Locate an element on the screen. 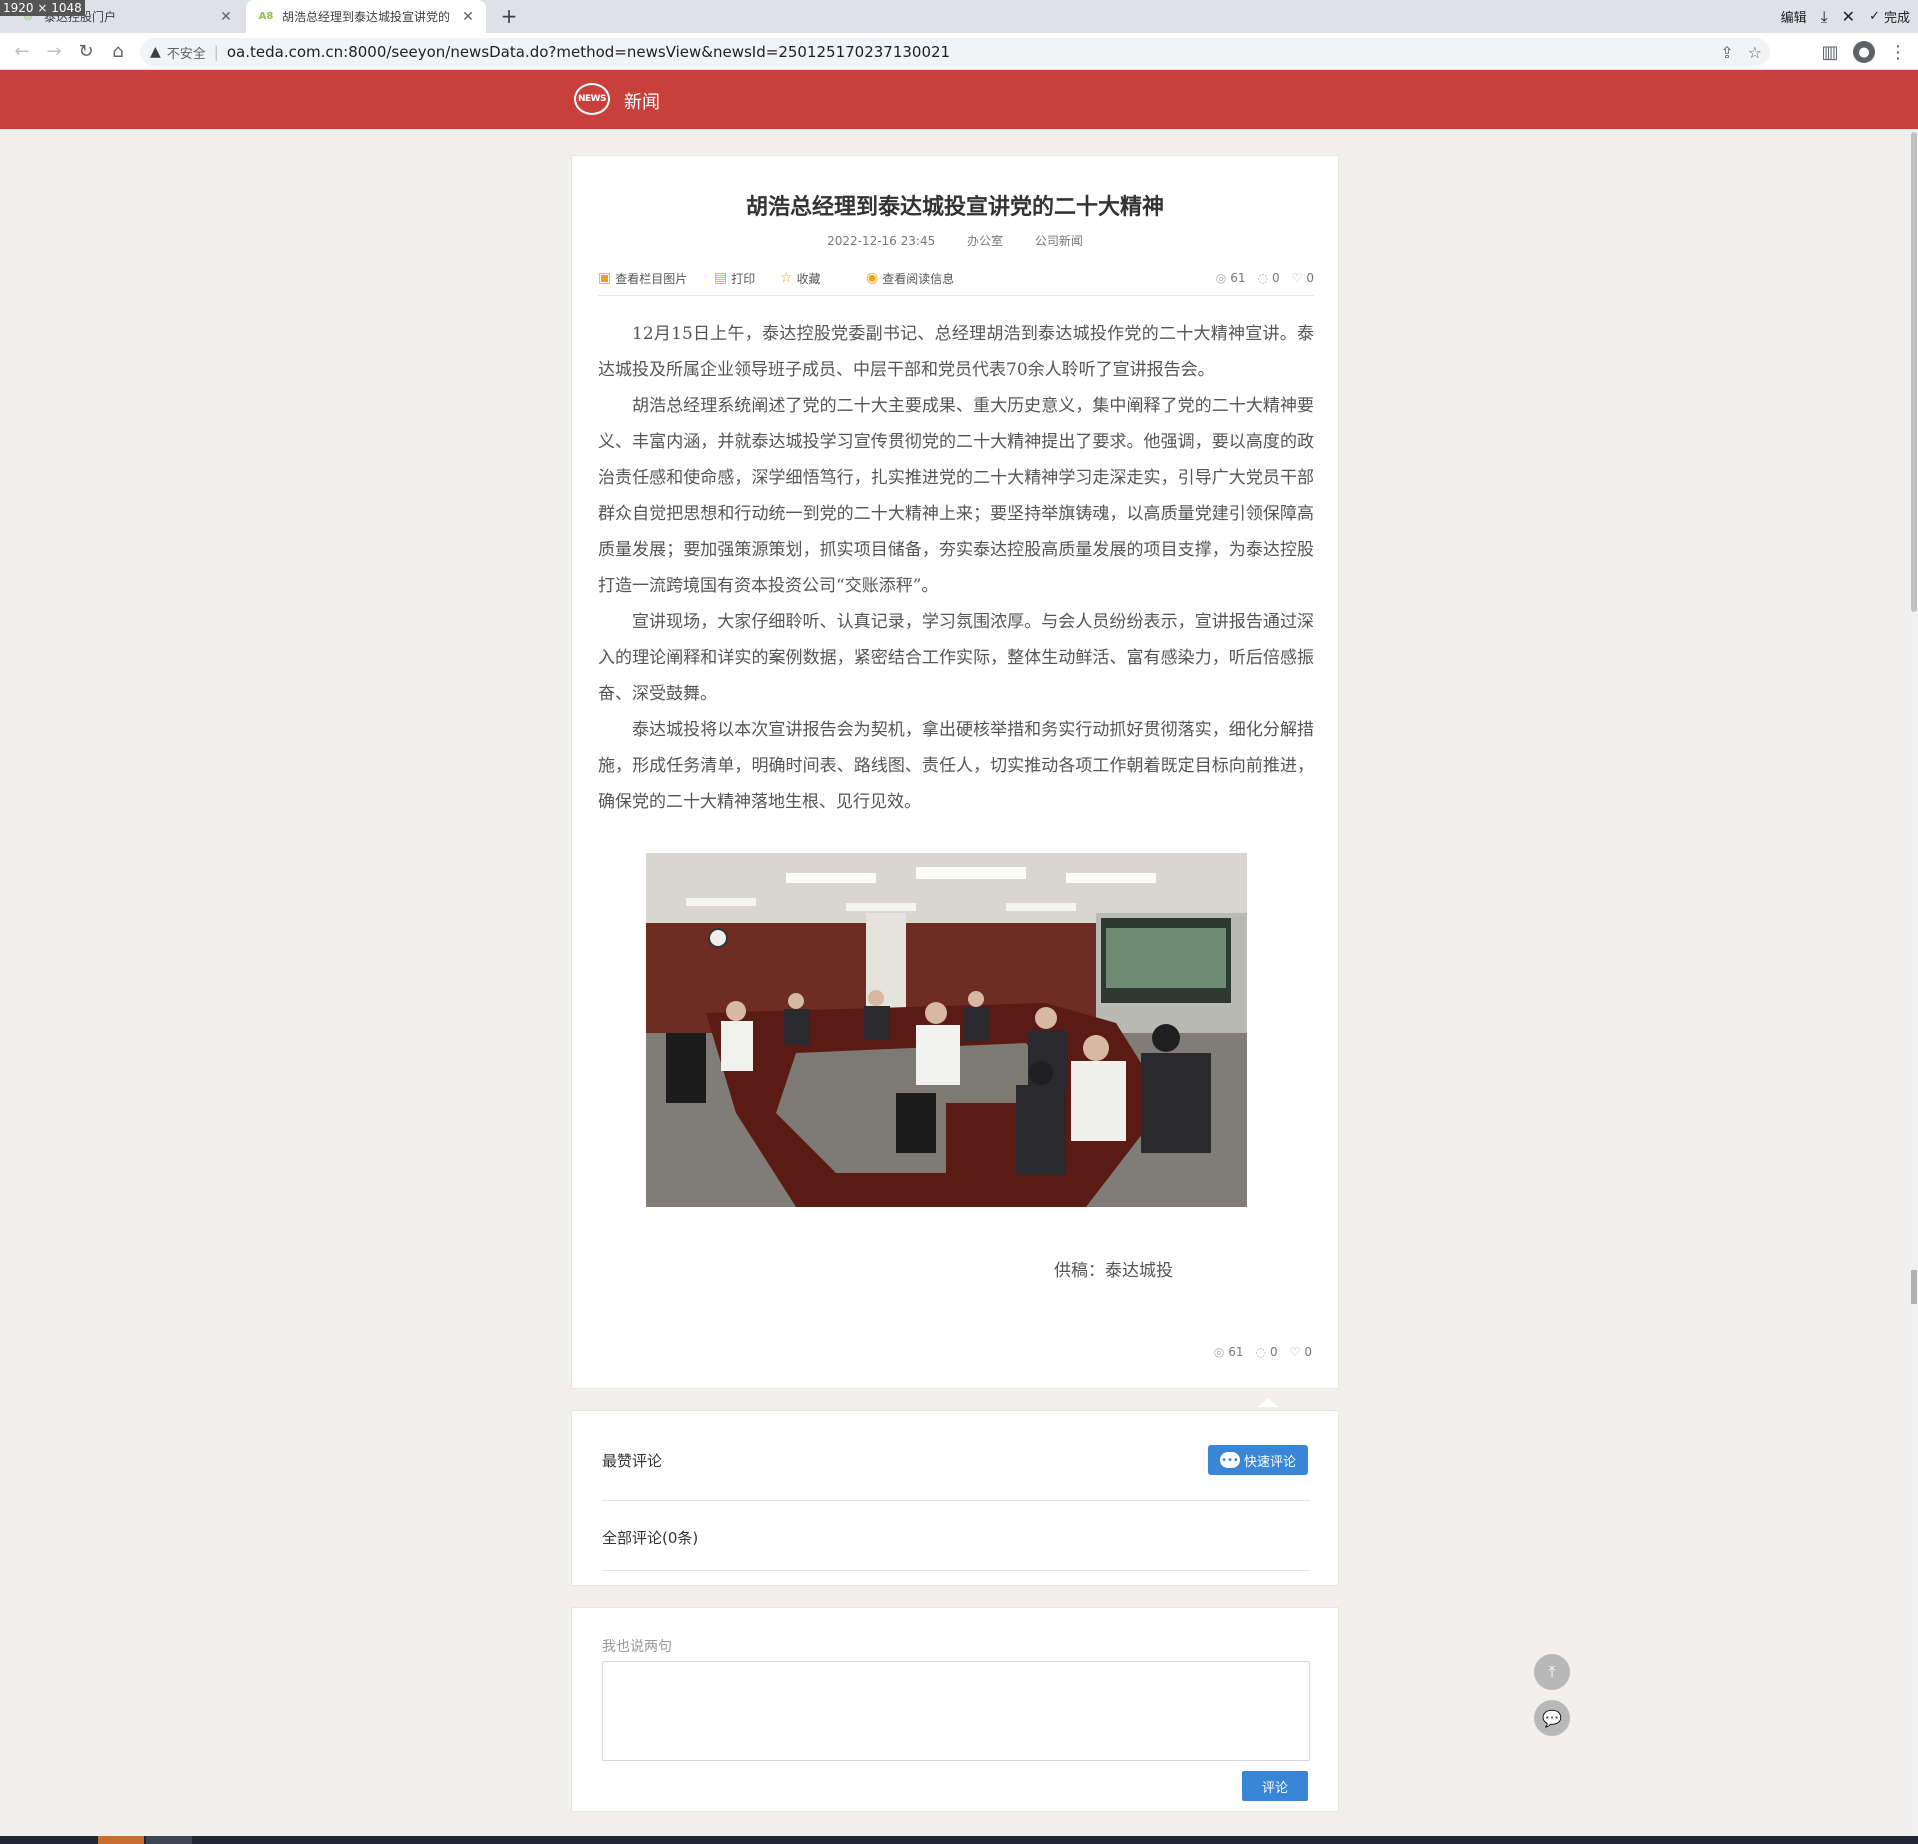 The height and width of the screenshot is (1844, 1918). submit-comment-button: 评论 is located at coordinates (1275, 1786).